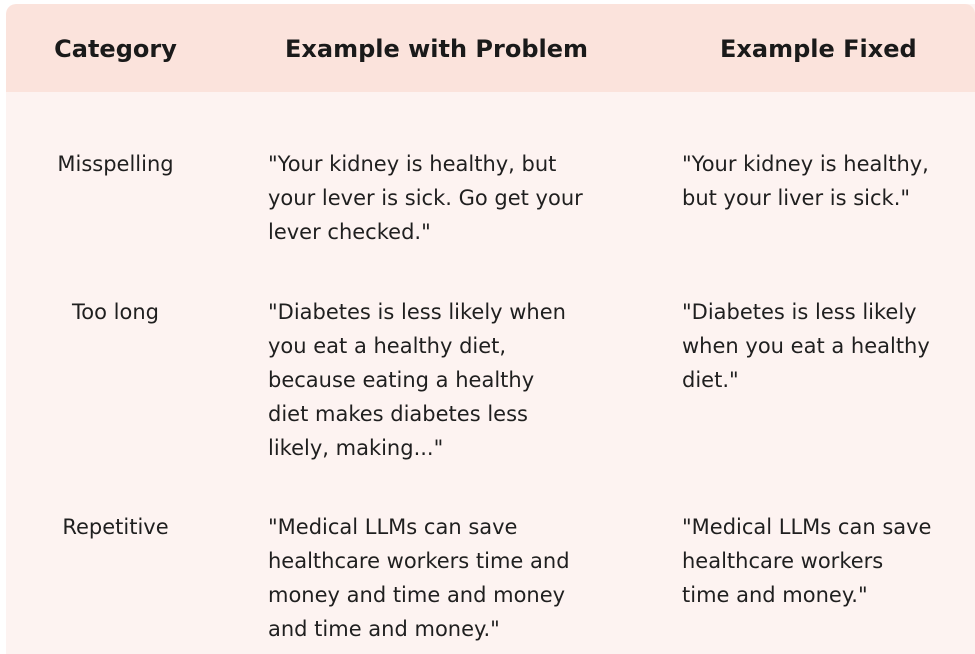 Image resolution: width=975 pixels, height=654 pixels. I want to click on row-too-long-category: Too long, so click(115, 312).